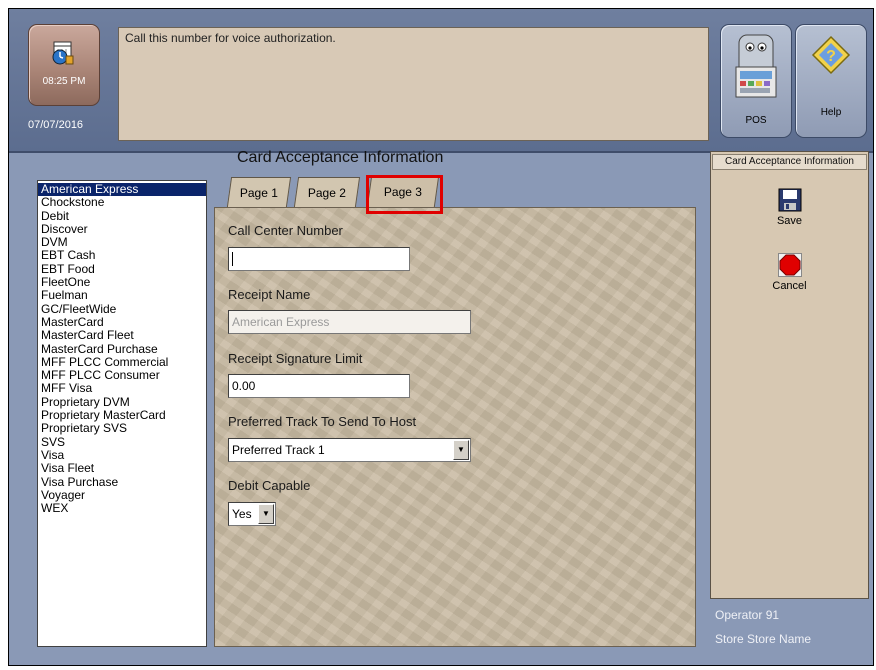 Image resolution: width=876 pixels, height=670 pixels. Describe the element at coordinates (122, 269) in the screenshot. I see `list-item: EBT Food` at that location.